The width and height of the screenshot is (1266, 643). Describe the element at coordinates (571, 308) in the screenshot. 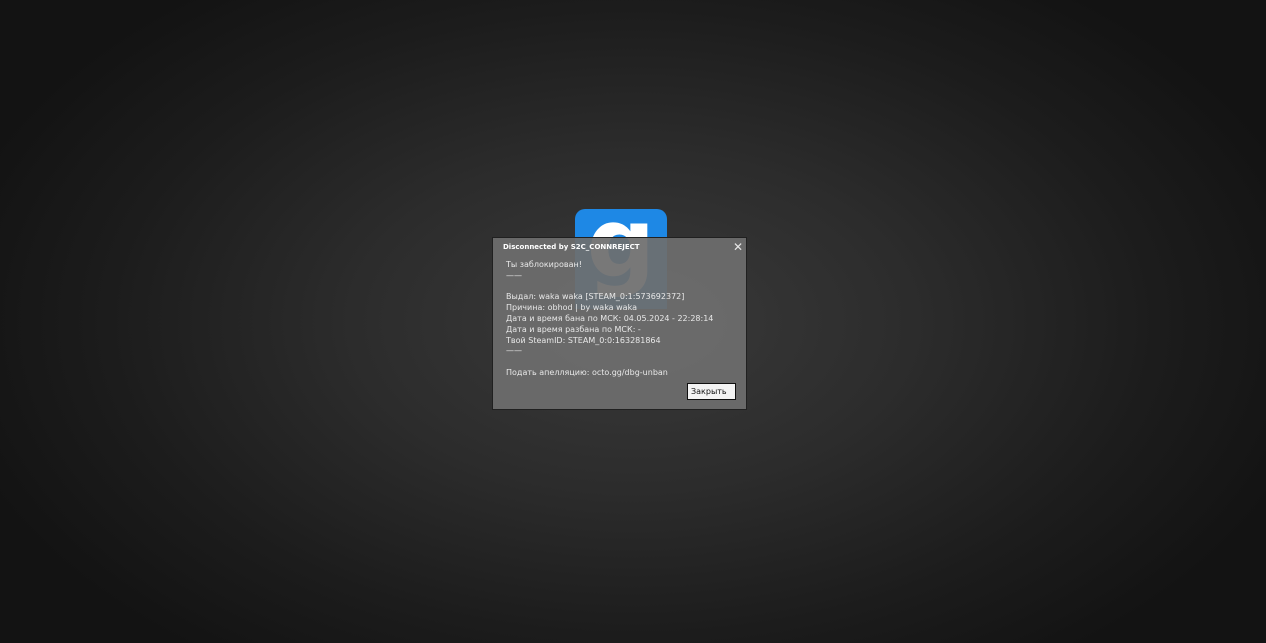

I see `dialog-line: Причина: obhod | by waka waka` at that location.